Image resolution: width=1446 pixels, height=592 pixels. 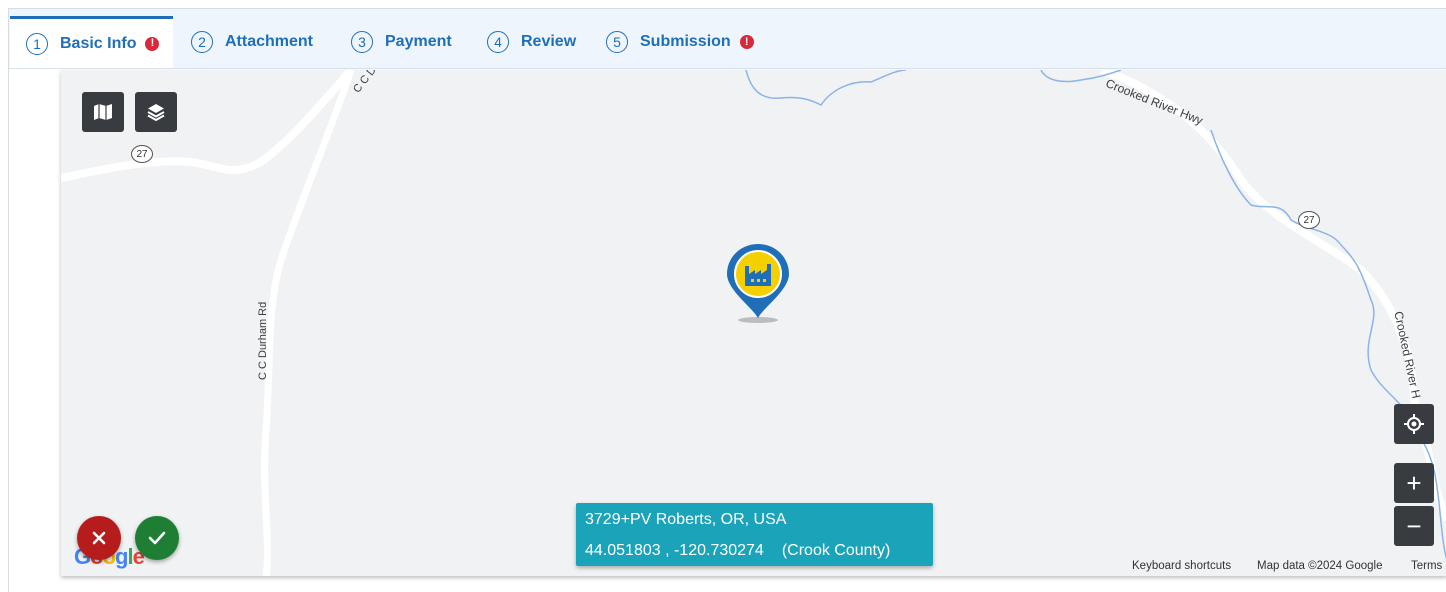 I want to click on factory-location-marker, so click(x=758, y=286).